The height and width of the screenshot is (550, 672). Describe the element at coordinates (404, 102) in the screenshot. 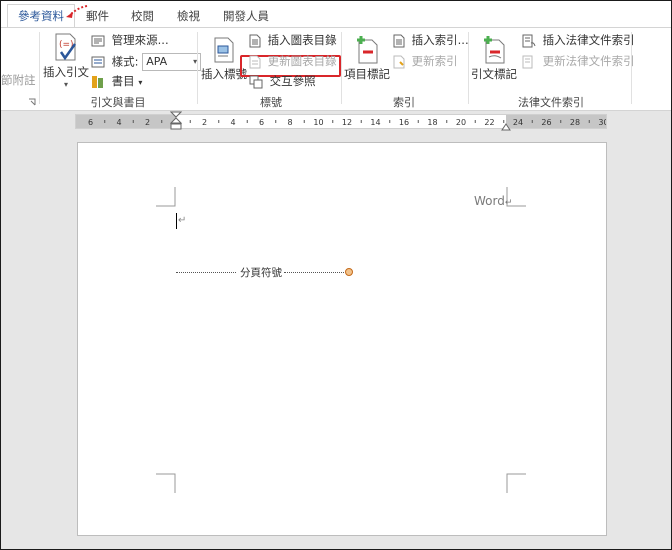

I see `index-group-label: 索引` at that location.